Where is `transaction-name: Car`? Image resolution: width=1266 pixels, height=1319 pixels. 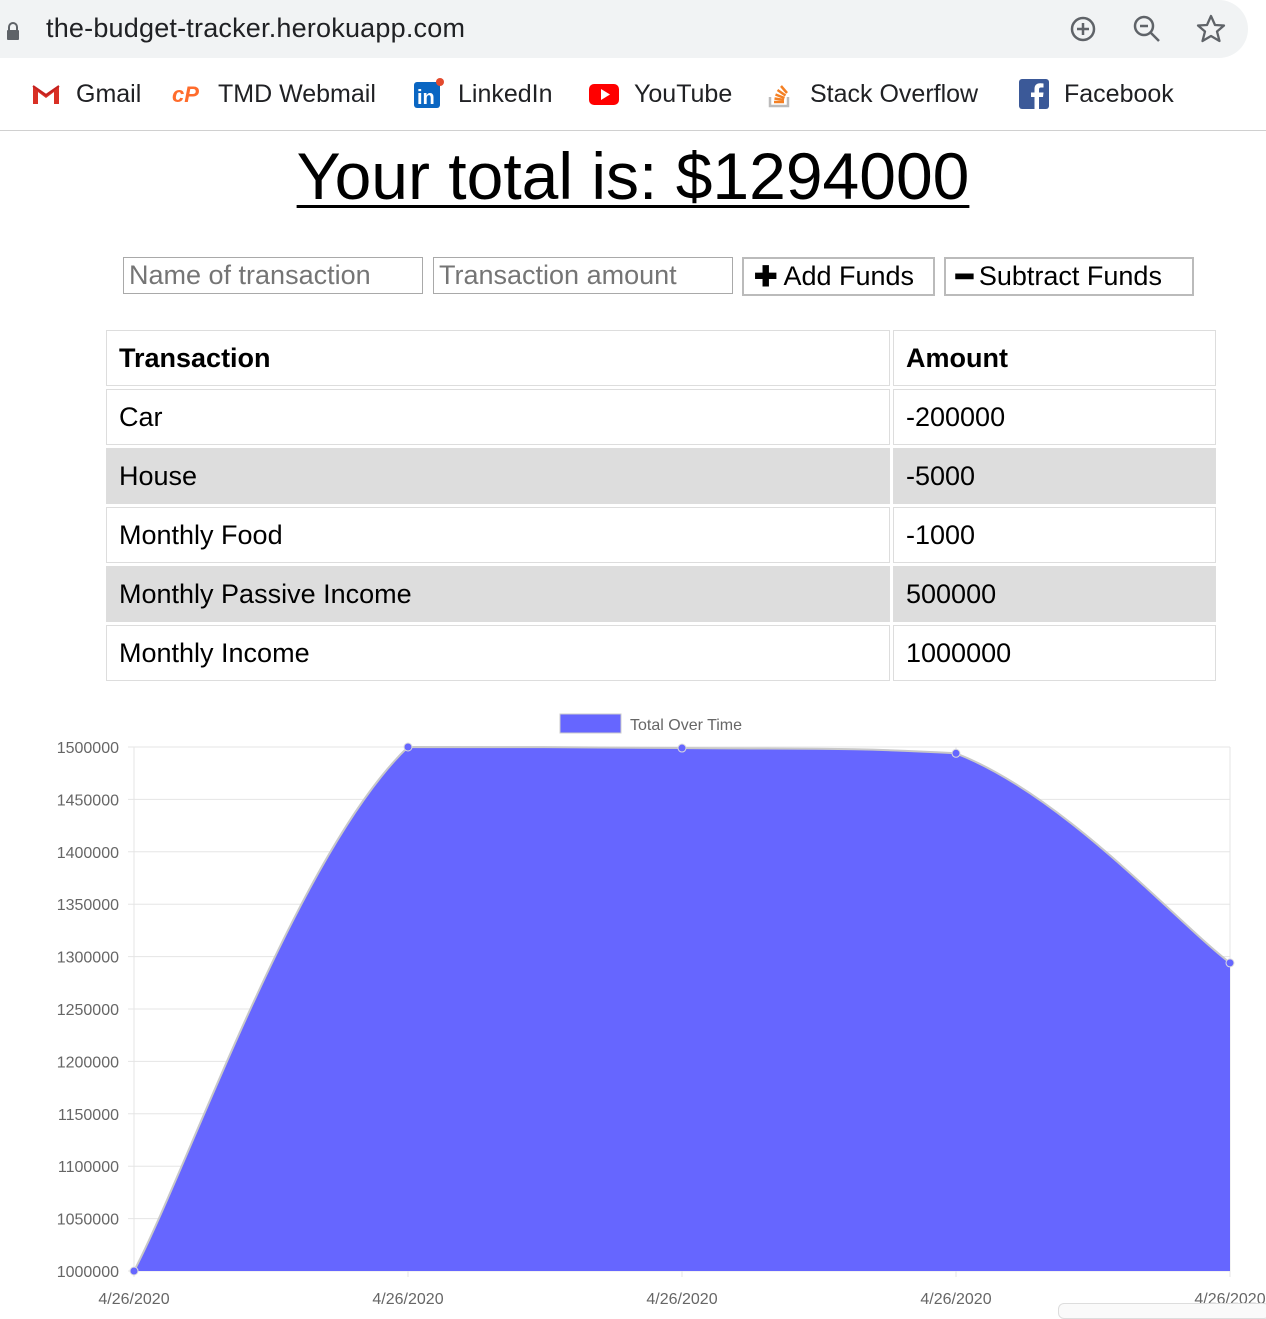
transaction-name: Car is located at coordinates (498, 417).